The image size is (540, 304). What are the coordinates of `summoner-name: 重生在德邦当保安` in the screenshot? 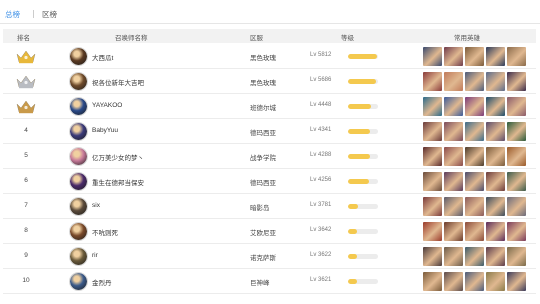 It's located at (118, 182).